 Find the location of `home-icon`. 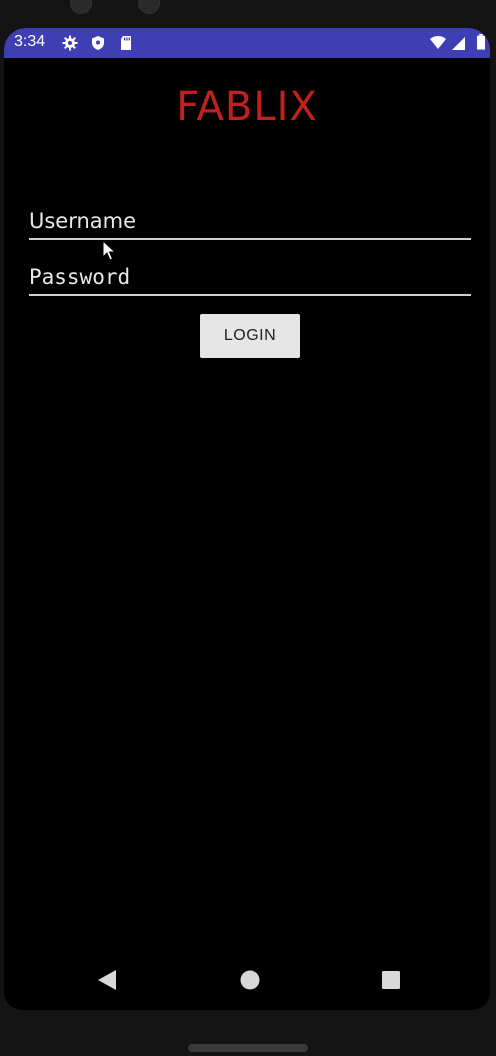

home-icon is located at coordinates (250, 980).